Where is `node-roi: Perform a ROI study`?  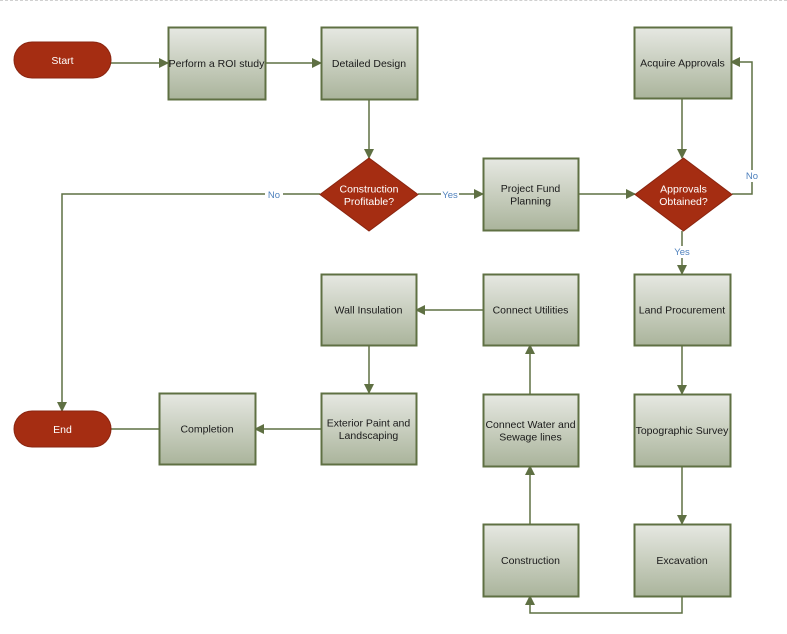
node-roi: Perform a ROI study is located at coordinates (217, 63).